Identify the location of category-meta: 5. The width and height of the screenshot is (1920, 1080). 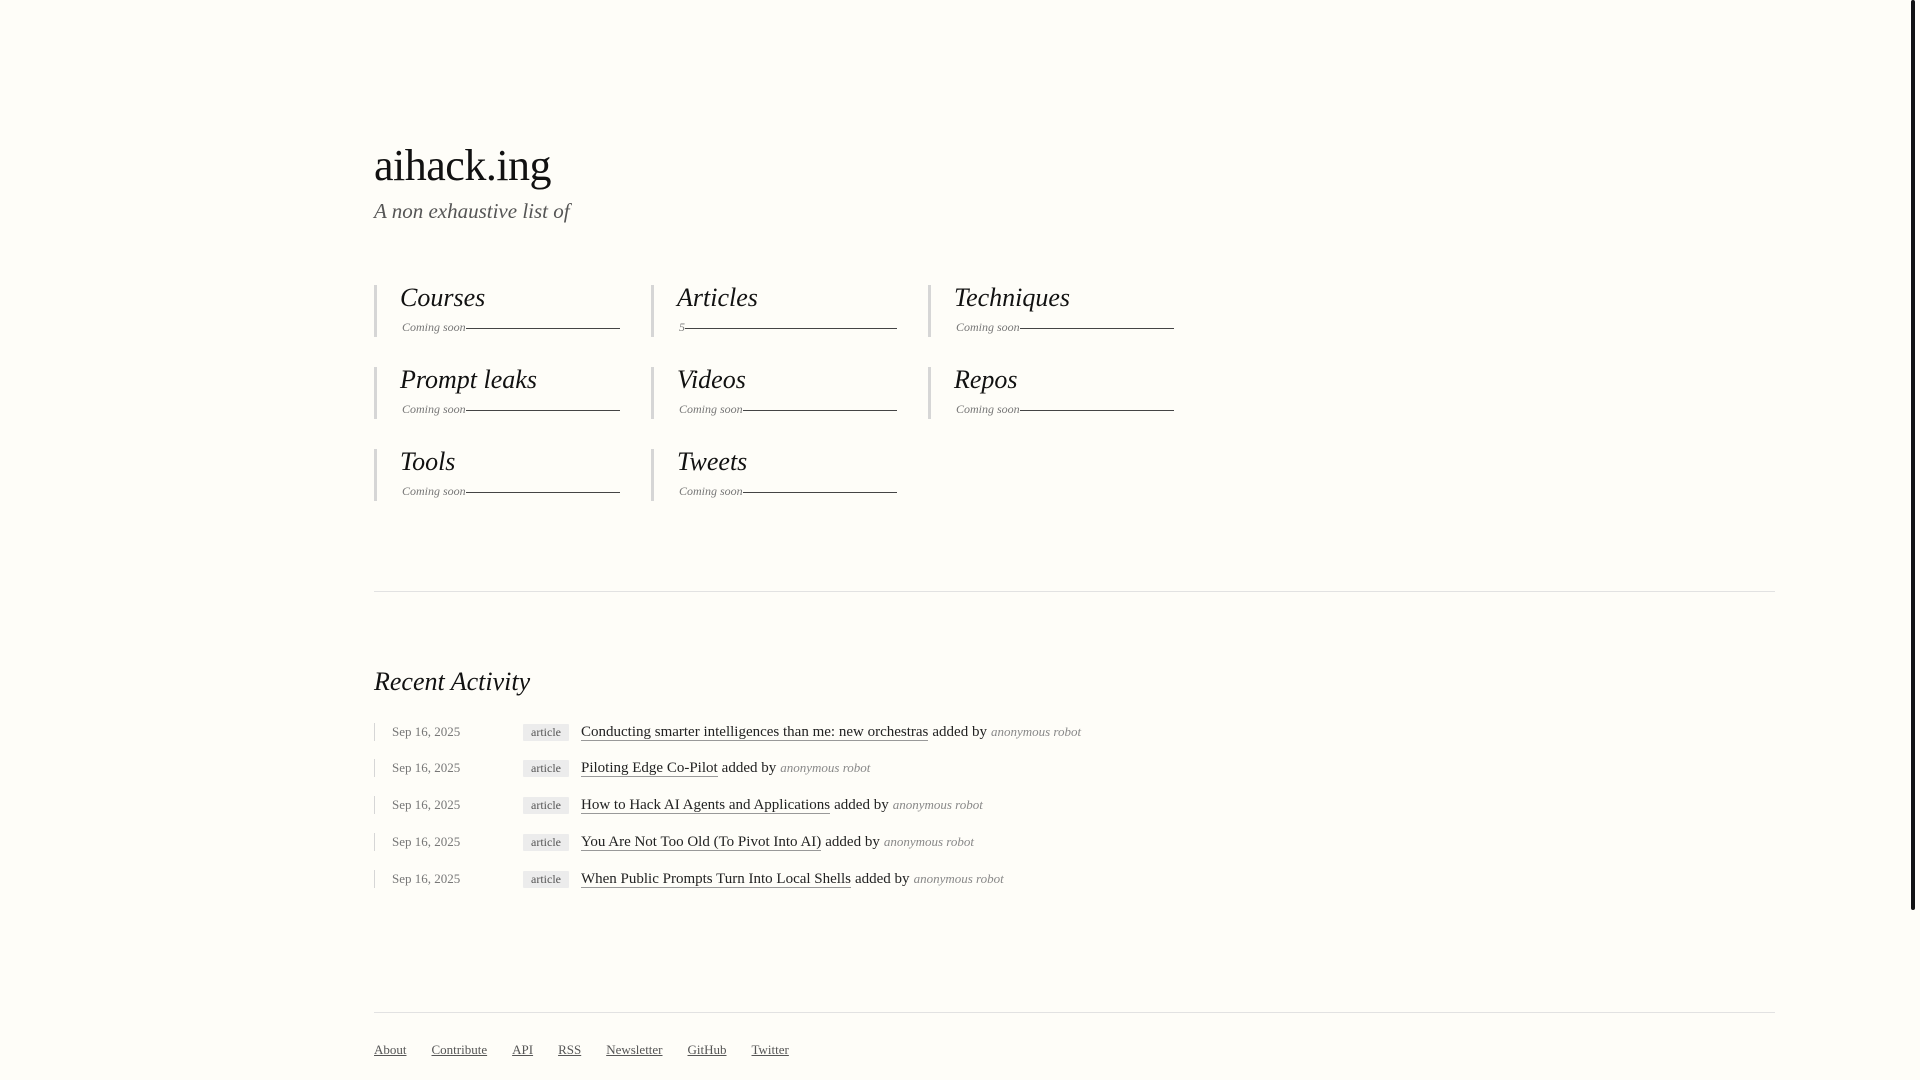
(788, 327).